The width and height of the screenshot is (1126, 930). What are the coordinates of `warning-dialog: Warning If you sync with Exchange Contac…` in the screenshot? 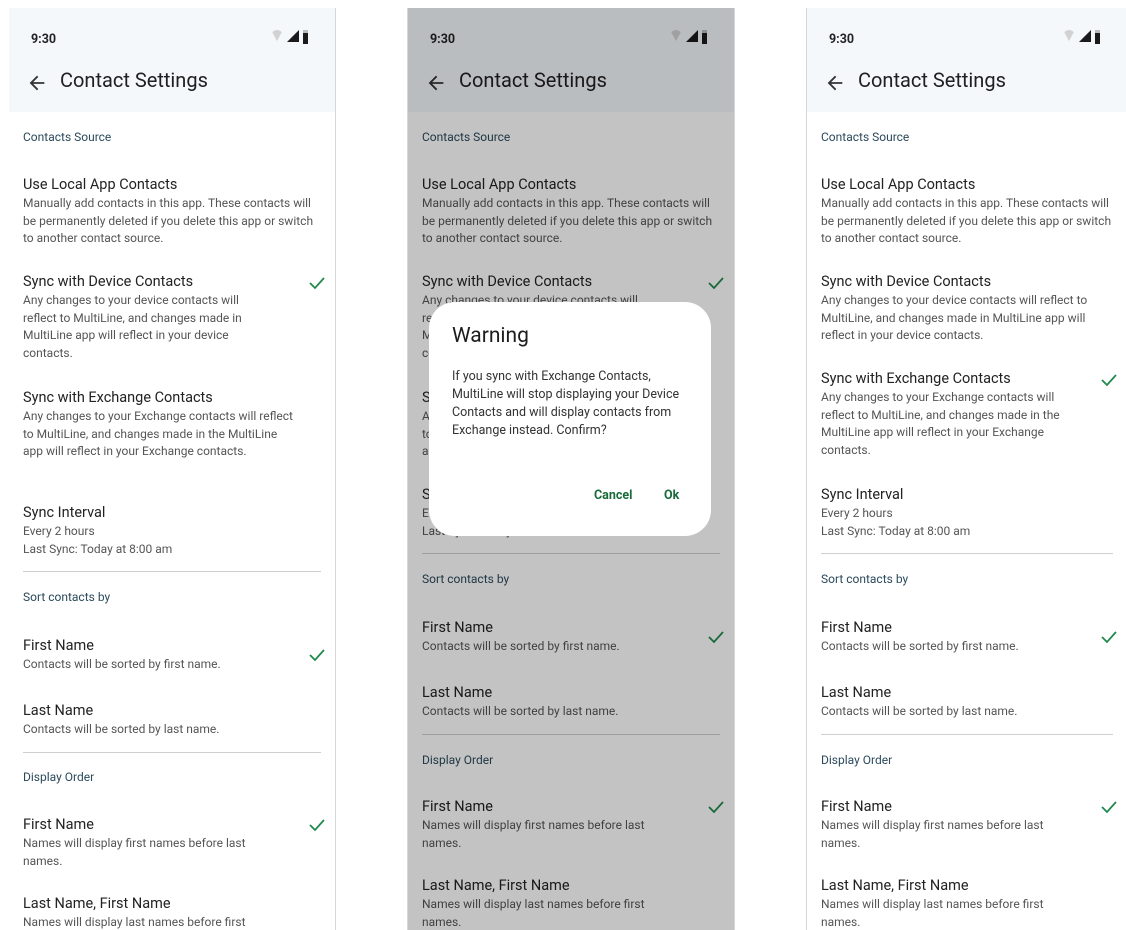 It's located at (570, 419).